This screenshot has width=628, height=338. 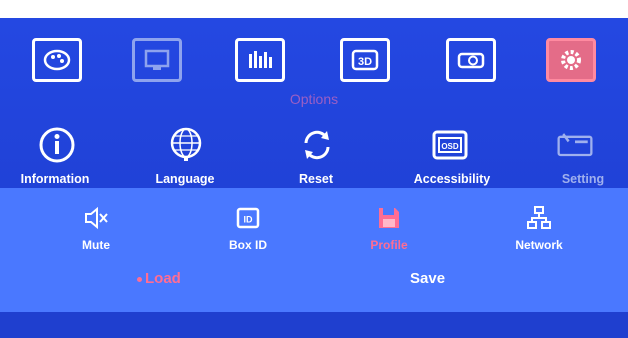 I want to click on load-option: Load, so click(x=159, y=278).